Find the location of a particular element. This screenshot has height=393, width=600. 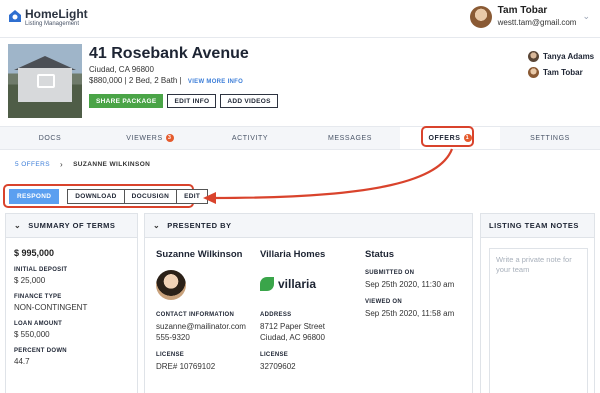

presented-by-title: PRESENTED BY is located at coordinates (199, 225).